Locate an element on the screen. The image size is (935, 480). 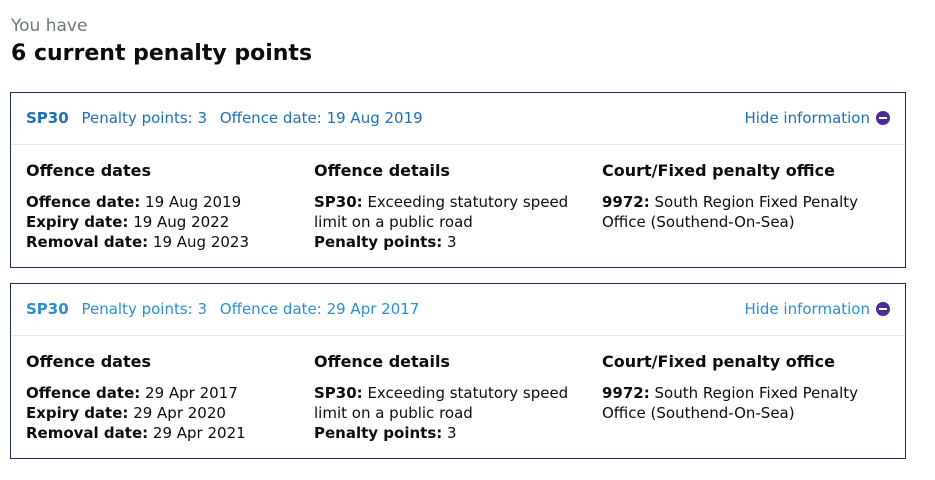
removal-date-line: Removal date: 19 Aug 2023 is located at coordinates (166, 242).